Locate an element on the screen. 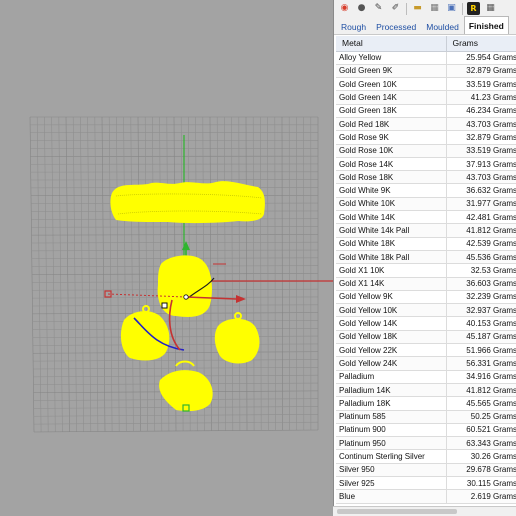 Image resolution: width=516 pixels, height=516 pixels. grams-value-cell: 60.521 Grams is located at coordinates (481, 430).